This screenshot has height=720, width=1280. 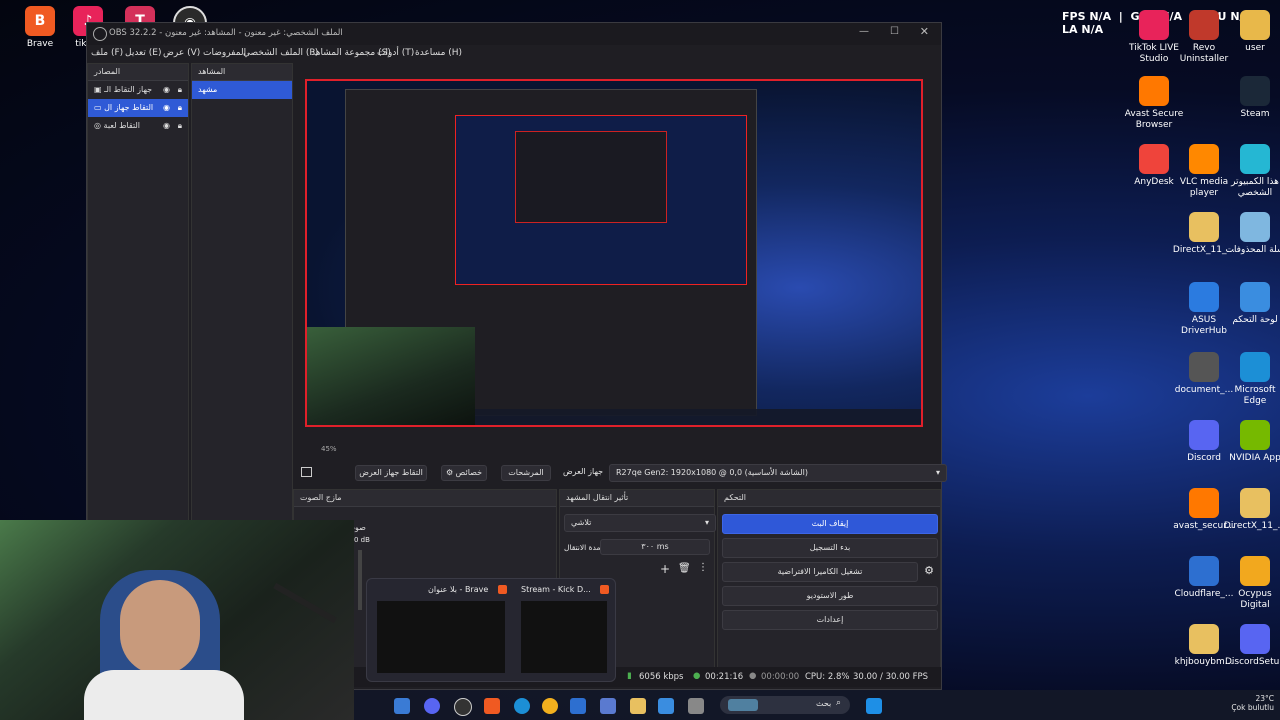 I want to click on desktop-icon-item: Steam, so click(x=1251, y=98).